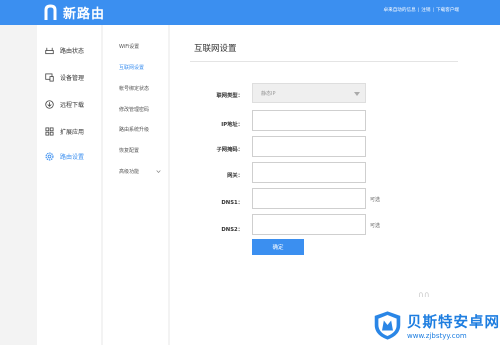 Image resolution: width=500 pixels, height=345 pixels. I want to click on site-watermark: 贝斯特安卓网 www.zjbstyy.com, so click(436, 325).